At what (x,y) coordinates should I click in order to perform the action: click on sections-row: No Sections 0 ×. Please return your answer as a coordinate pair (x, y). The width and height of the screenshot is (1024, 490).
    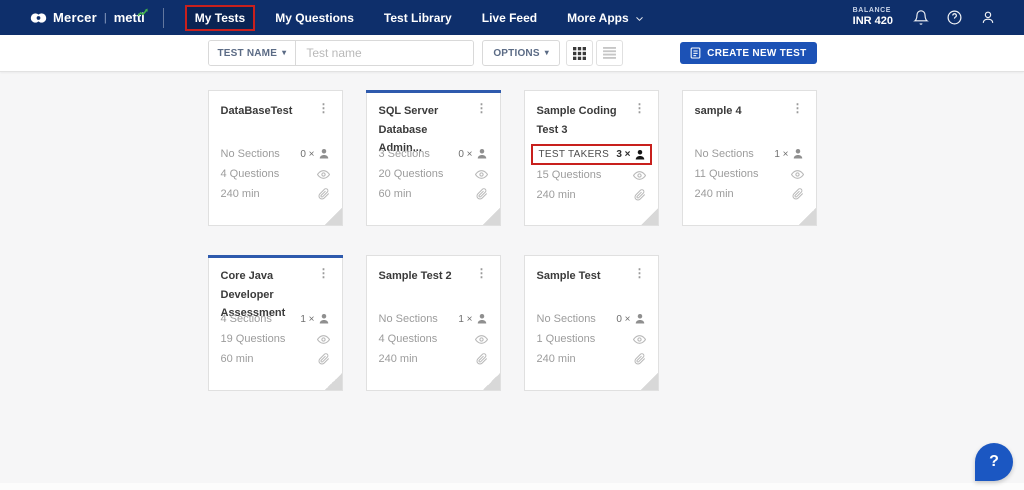
    Looking at the image, I should click on (275, 154).